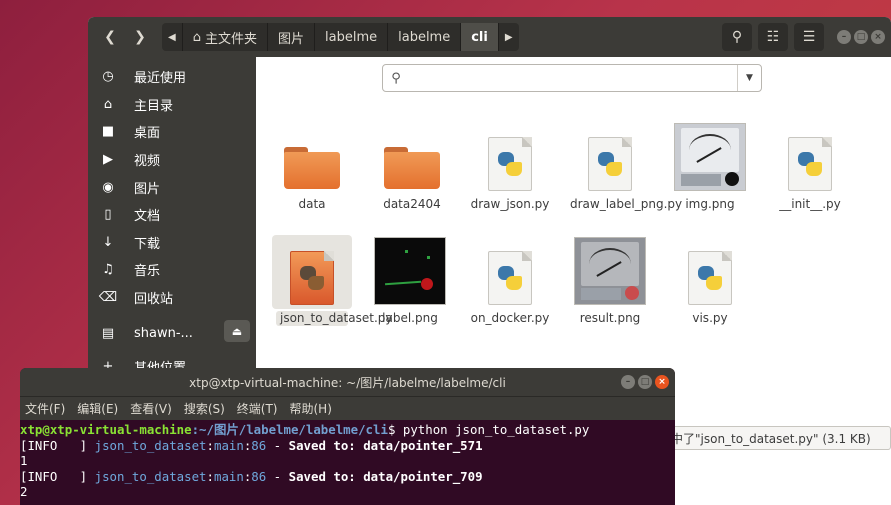 The width and height of the screenshot is (891, 505). I want to click on search-button: ⚲, so click(737, 37).